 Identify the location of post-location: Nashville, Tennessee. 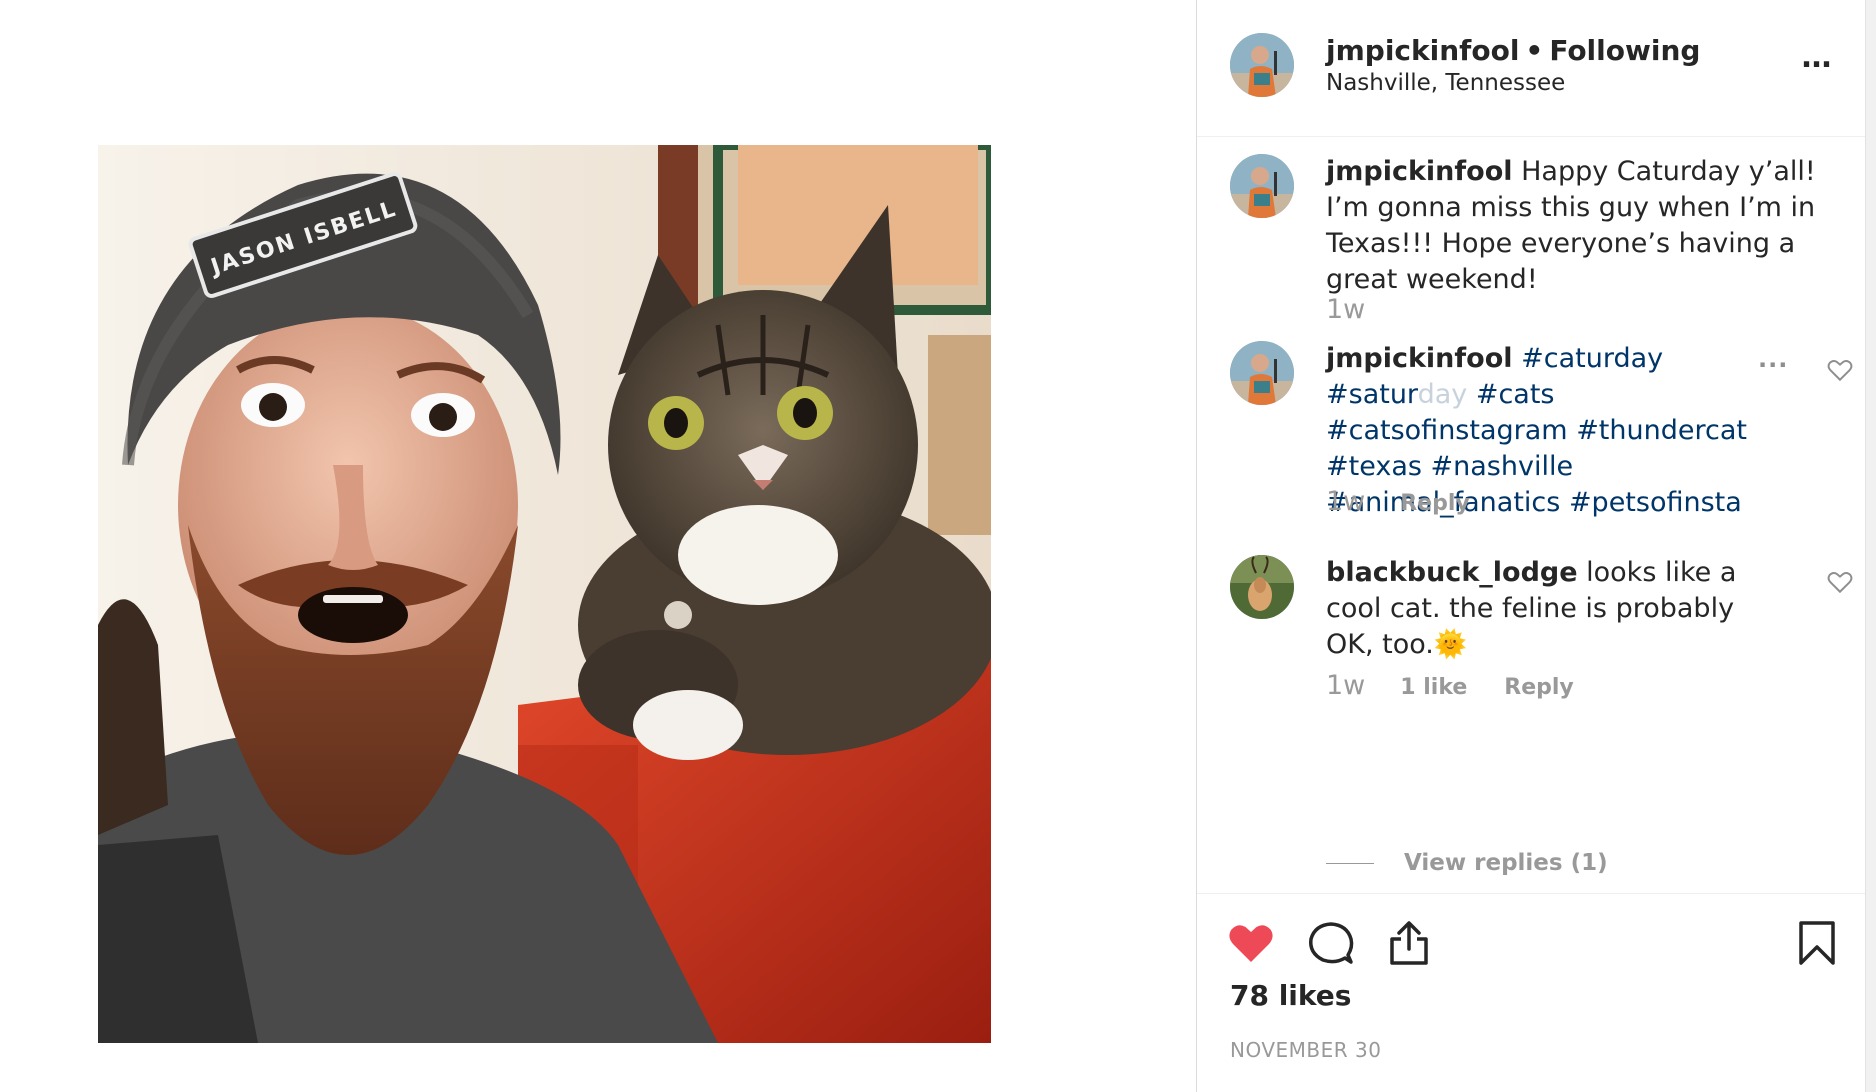
(1445, 83).